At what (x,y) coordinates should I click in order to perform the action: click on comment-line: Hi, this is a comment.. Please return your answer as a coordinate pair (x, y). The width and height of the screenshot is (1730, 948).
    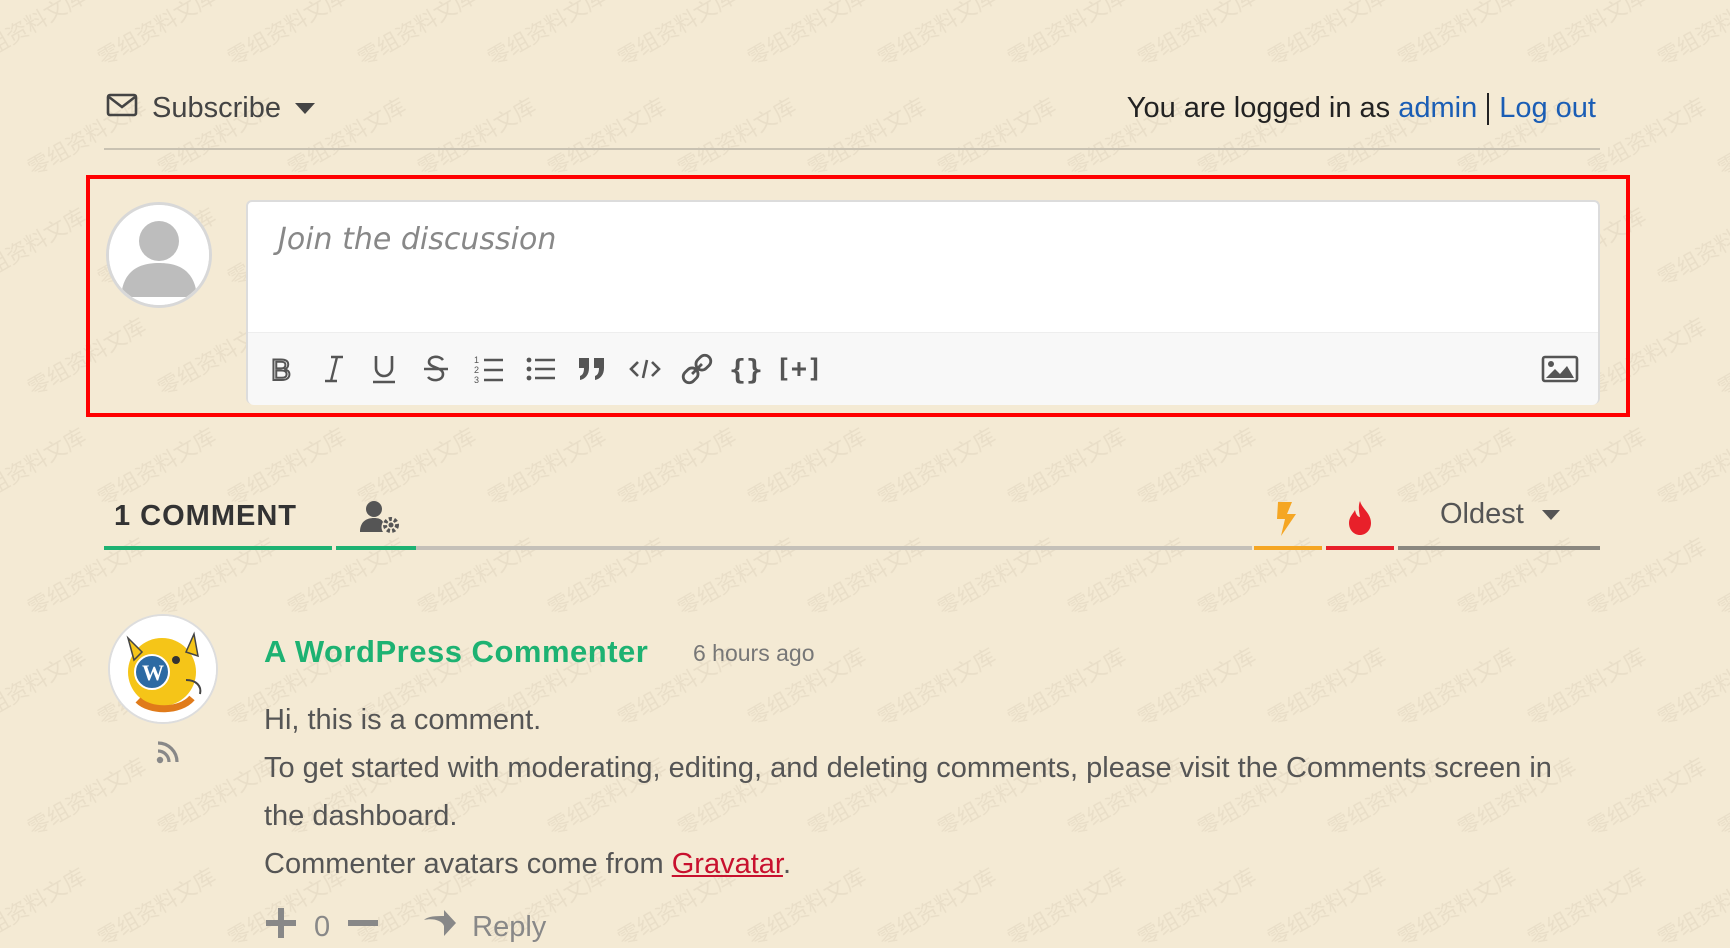
    Looking at the image, I should click on (403, 720).